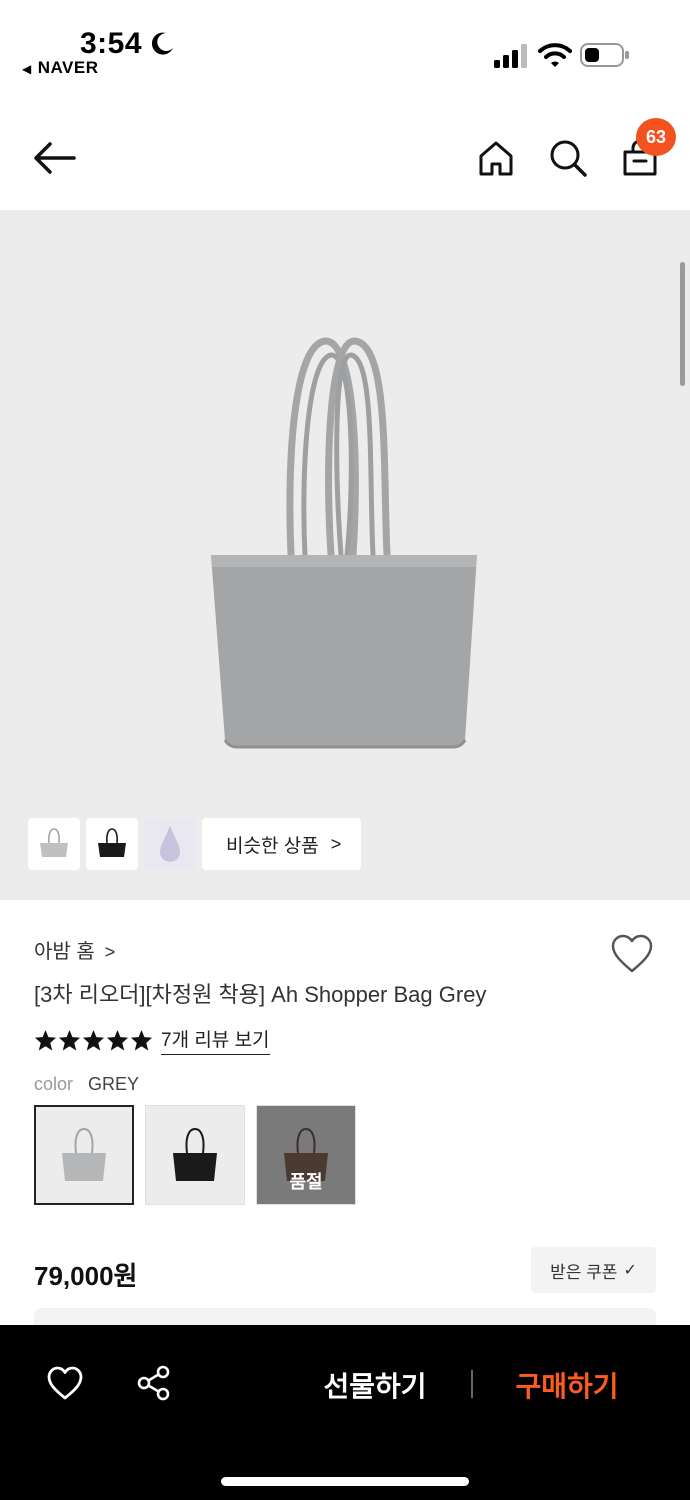 Image resolution: width=690 pixels, height=1500 pixels. What do you see at coordinates (272, 846) in the screenshot?
I see `similar-products-label: 비슷한 상품` at bounding box center [272, 846].